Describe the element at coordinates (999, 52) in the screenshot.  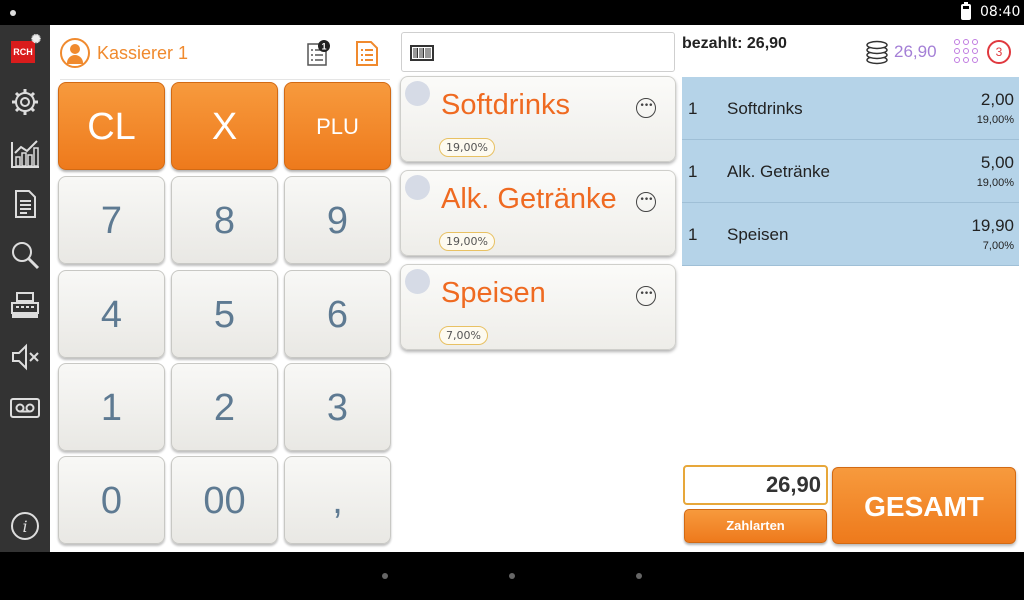
I see `notification-badge: 3` at that location.